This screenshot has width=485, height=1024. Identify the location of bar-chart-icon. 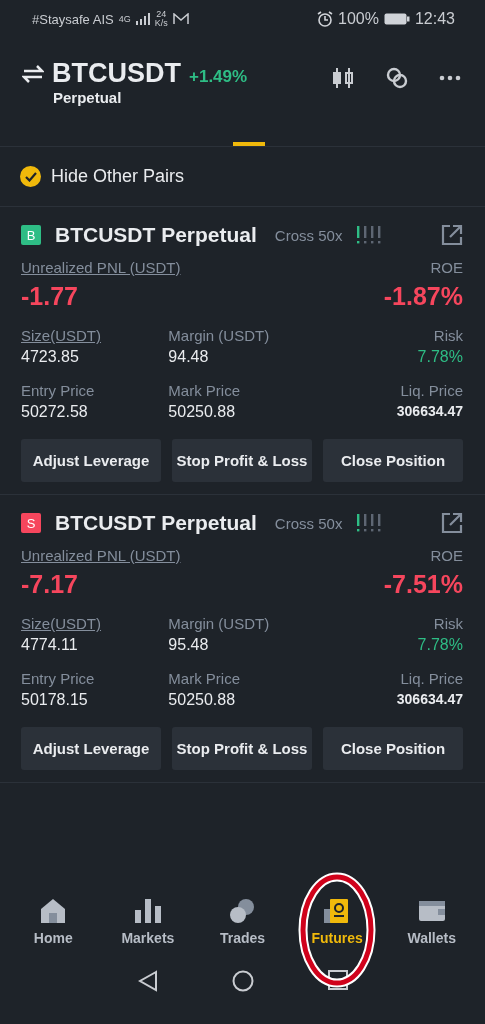
(147, 911).